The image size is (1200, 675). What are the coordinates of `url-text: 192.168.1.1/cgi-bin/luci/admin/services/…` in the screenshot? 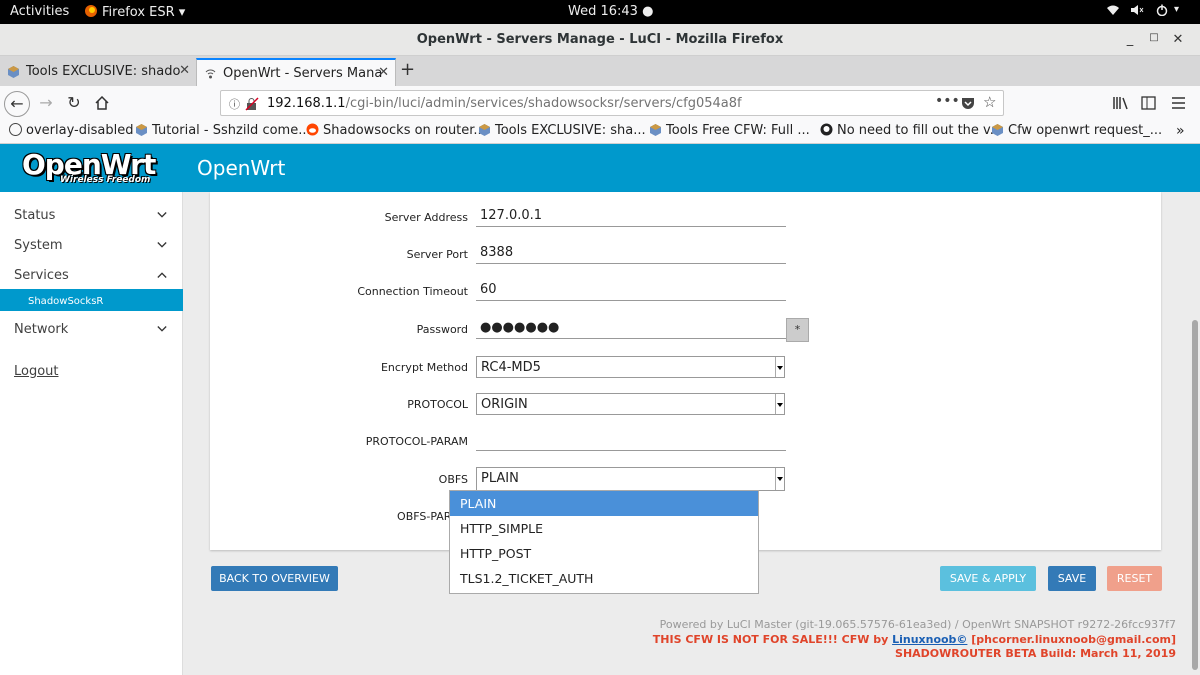 It's located at (504, 103).